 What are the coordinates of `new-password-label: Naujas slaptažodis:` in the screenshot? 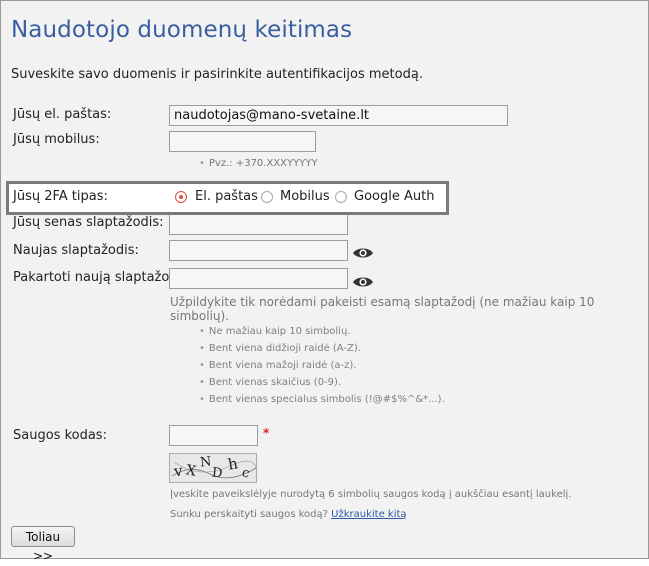 It's located at (76, 250).